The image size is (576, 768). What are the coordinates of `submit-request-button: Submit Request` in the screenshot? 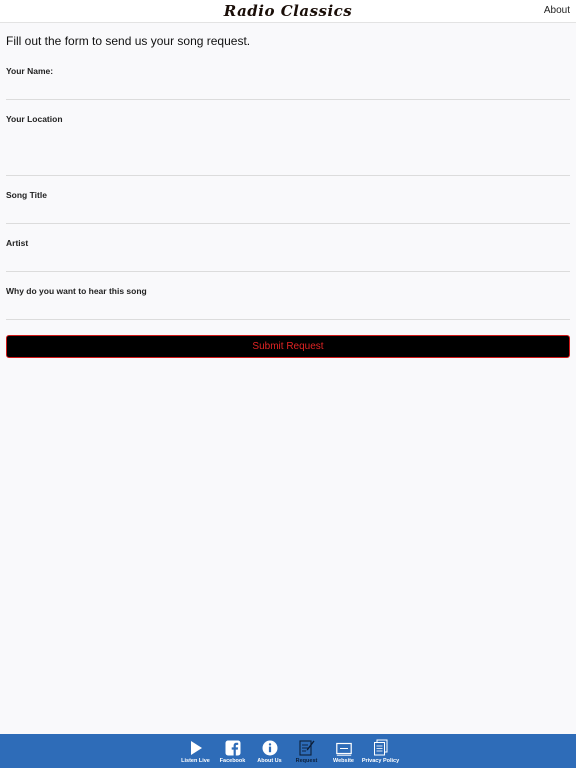 It's located at (288, 346).